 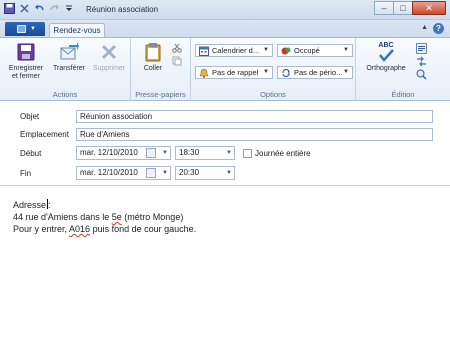 What do you see at coordinates (77, 30) in the screenshot?
I see `tab-rendez-vous: Rendez-vous` at bounding box center [77, 30].